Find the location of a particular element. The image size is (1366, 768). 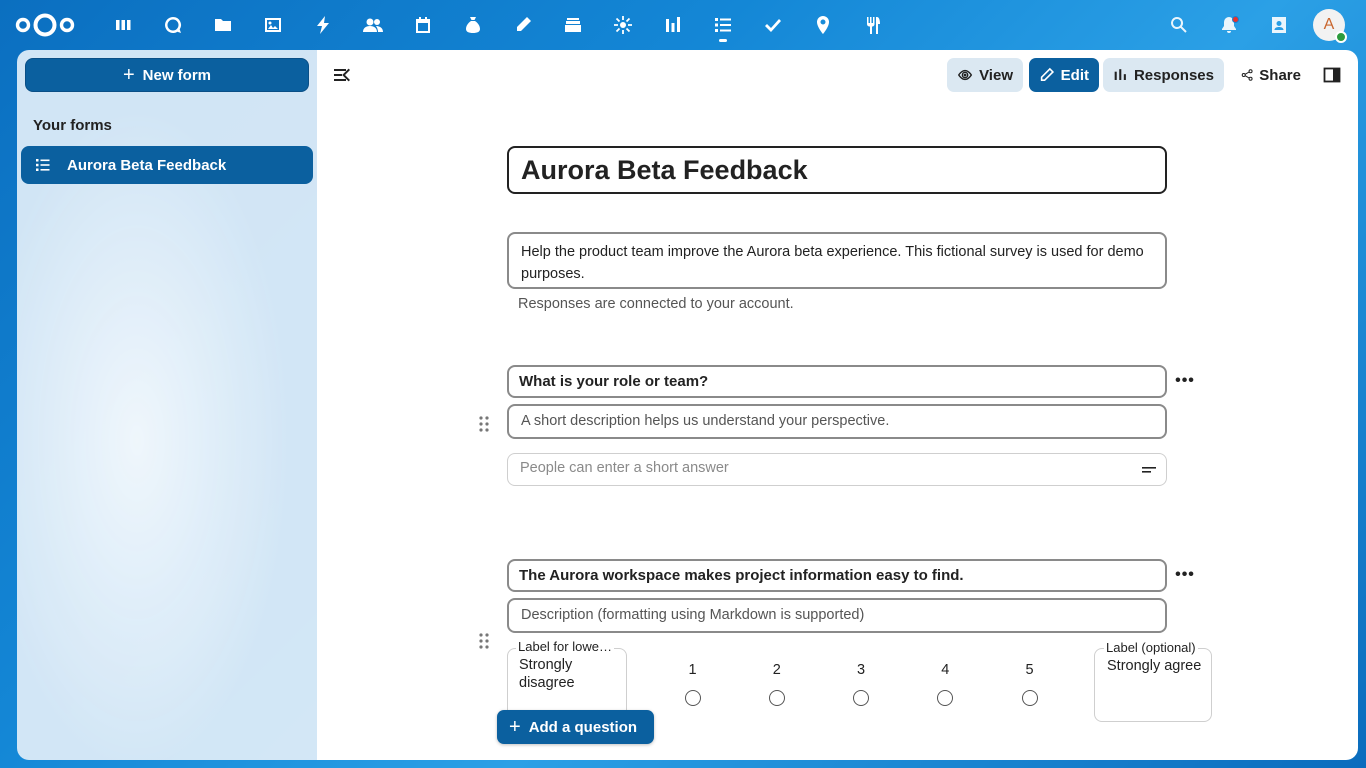

question-2-drag-handle is located at coordinates (484, 641).